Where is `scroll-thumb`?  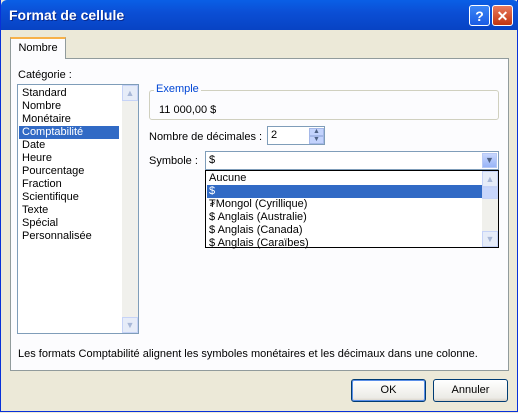
scroll-thumb is located at coordinates (490, 193).